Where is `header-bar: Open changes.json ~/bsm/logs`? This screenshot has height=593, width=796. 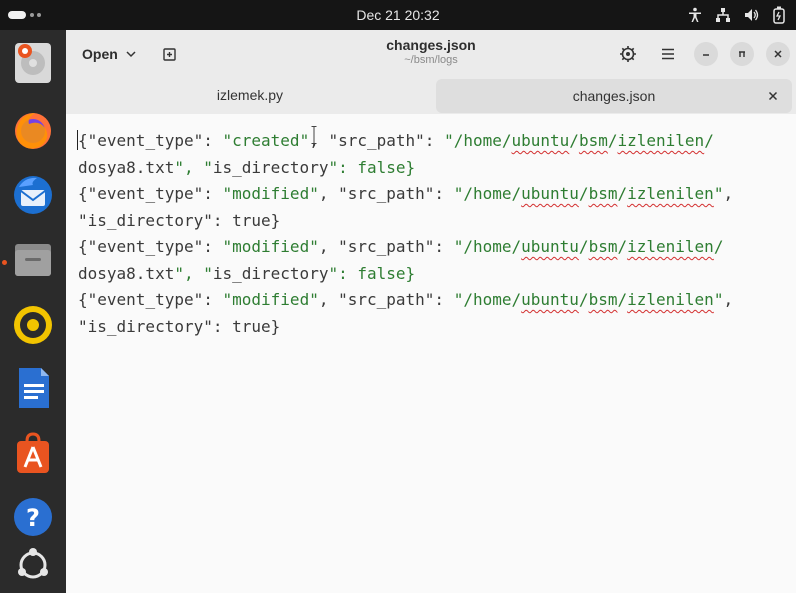 header-bar: Open changes.json ~/bsm/logs is located at coordinates (431, 54).